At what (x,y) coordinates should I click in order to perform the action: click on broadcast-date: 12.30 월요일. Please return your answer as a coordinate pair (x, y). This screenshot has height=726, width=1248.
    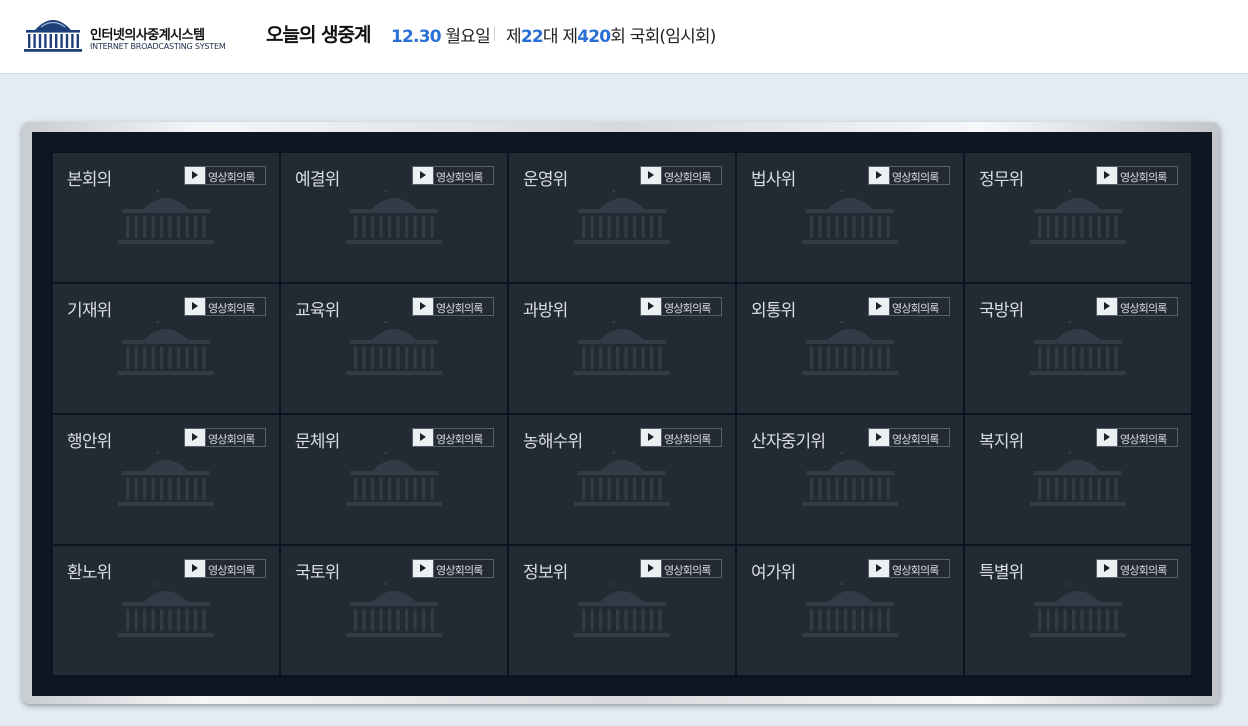
    Looking at the image, I should click on (441, 34).